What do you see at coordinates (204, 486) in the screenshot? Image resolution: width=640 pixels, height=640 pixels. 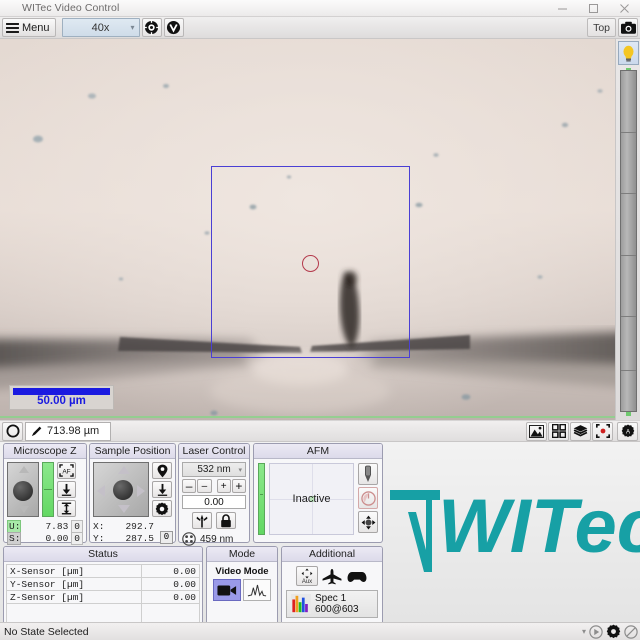 I see `laser-power-decrease-small: –` at bounding box center [204, 486].